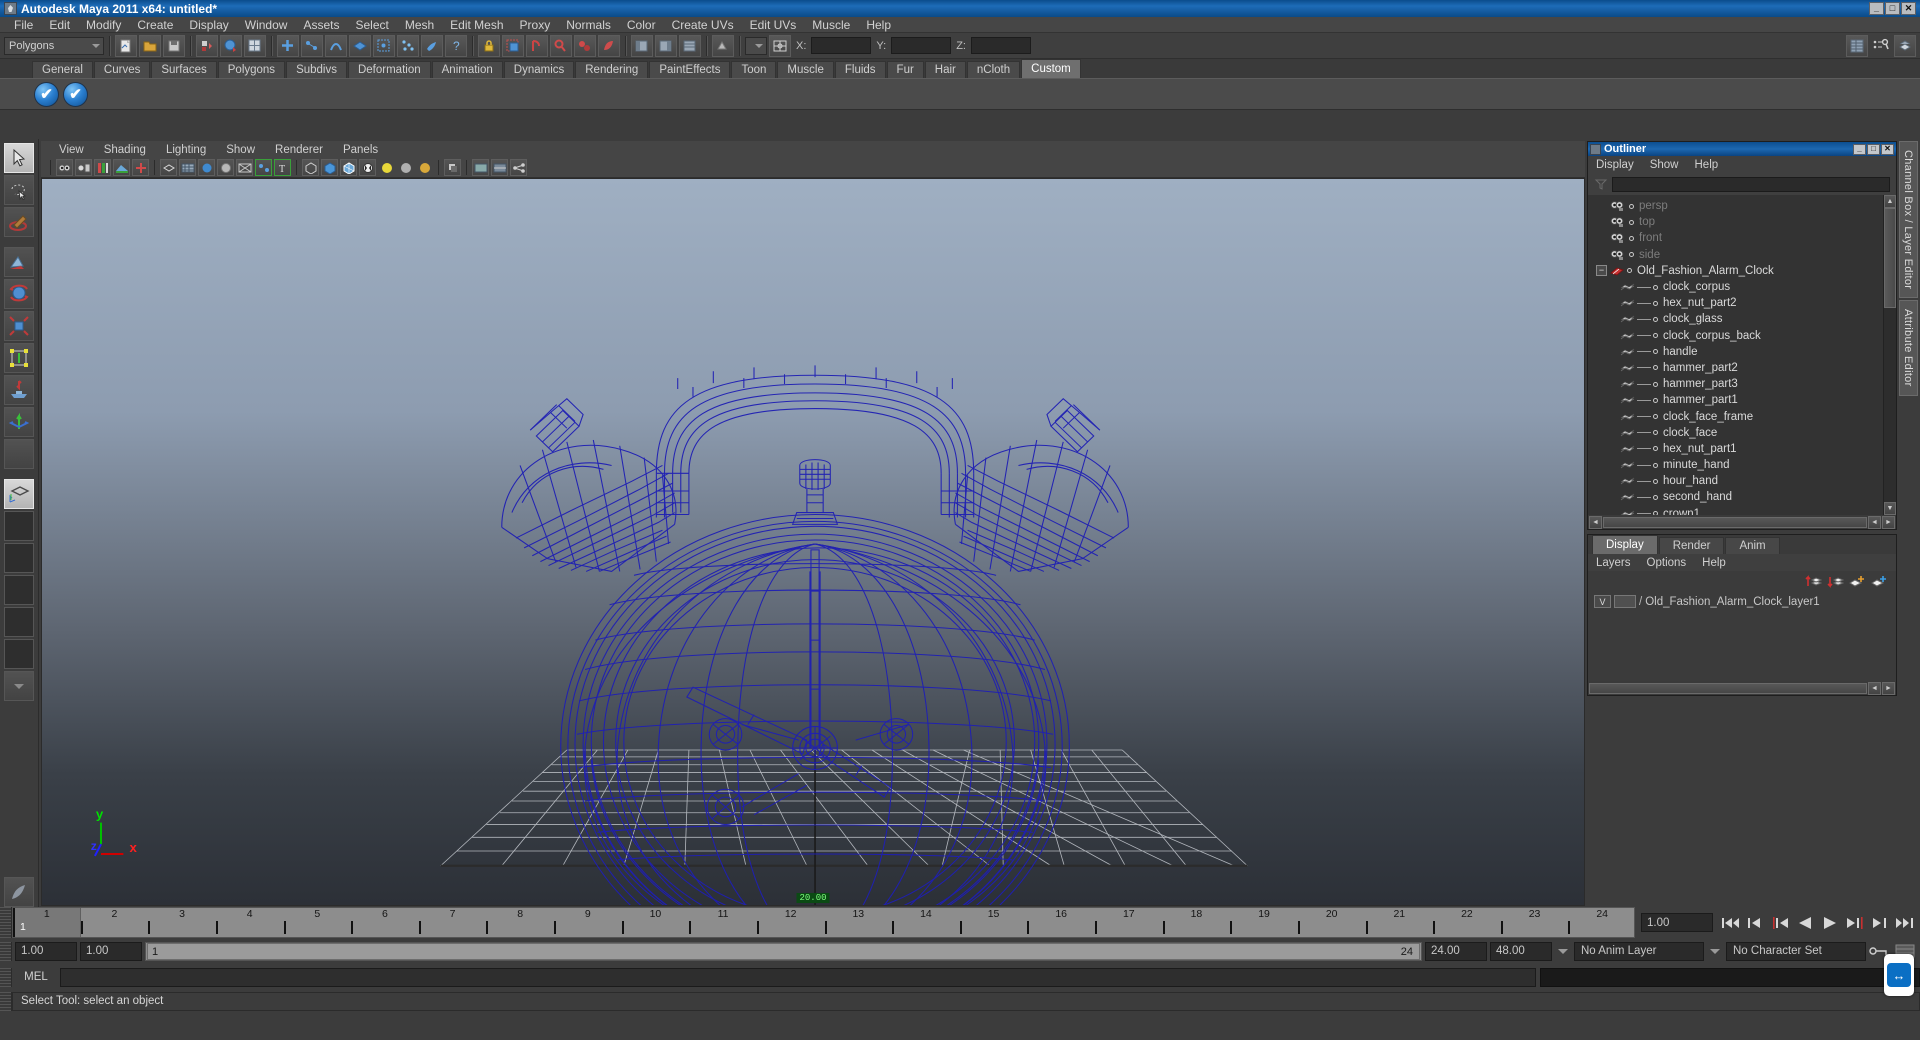 The width and height of the screenshot is (1920, 1040). I want to click on lighting-icon, so click(225, 167).